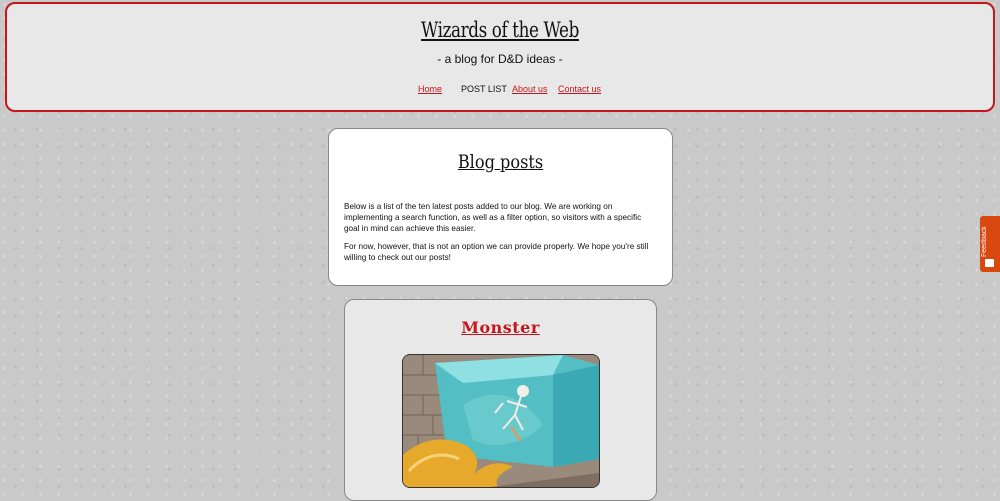 The image size is (1000, 501). Describe the element at coordinates (984, 242) in the screenshot. I see `feedback-label: Feedback` at that location.